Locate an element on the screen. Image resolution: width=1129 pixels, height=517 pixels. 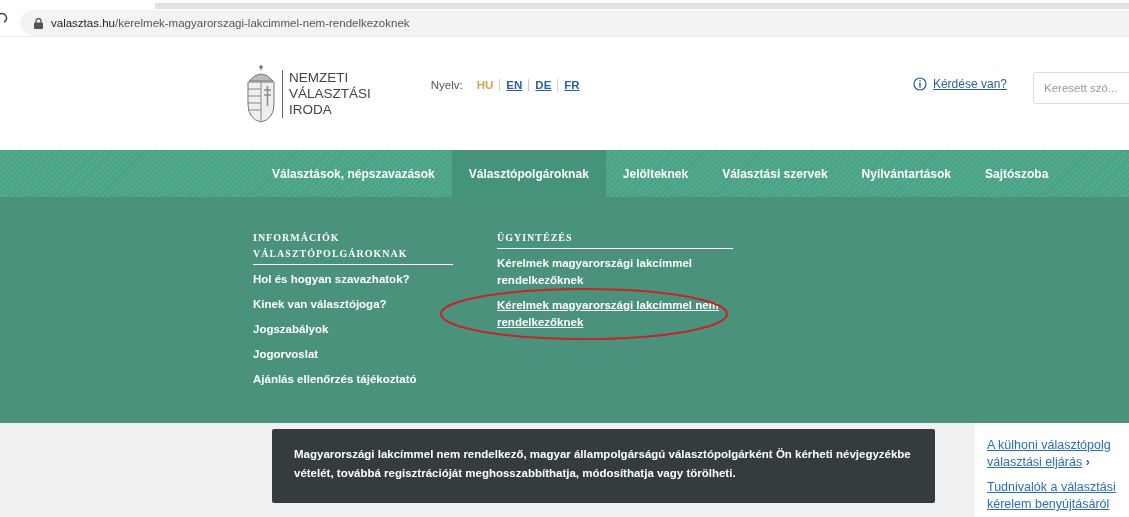
menu-link: Ajánlás ellenőrzés tájékoztató is located at coordinates (335, 381).